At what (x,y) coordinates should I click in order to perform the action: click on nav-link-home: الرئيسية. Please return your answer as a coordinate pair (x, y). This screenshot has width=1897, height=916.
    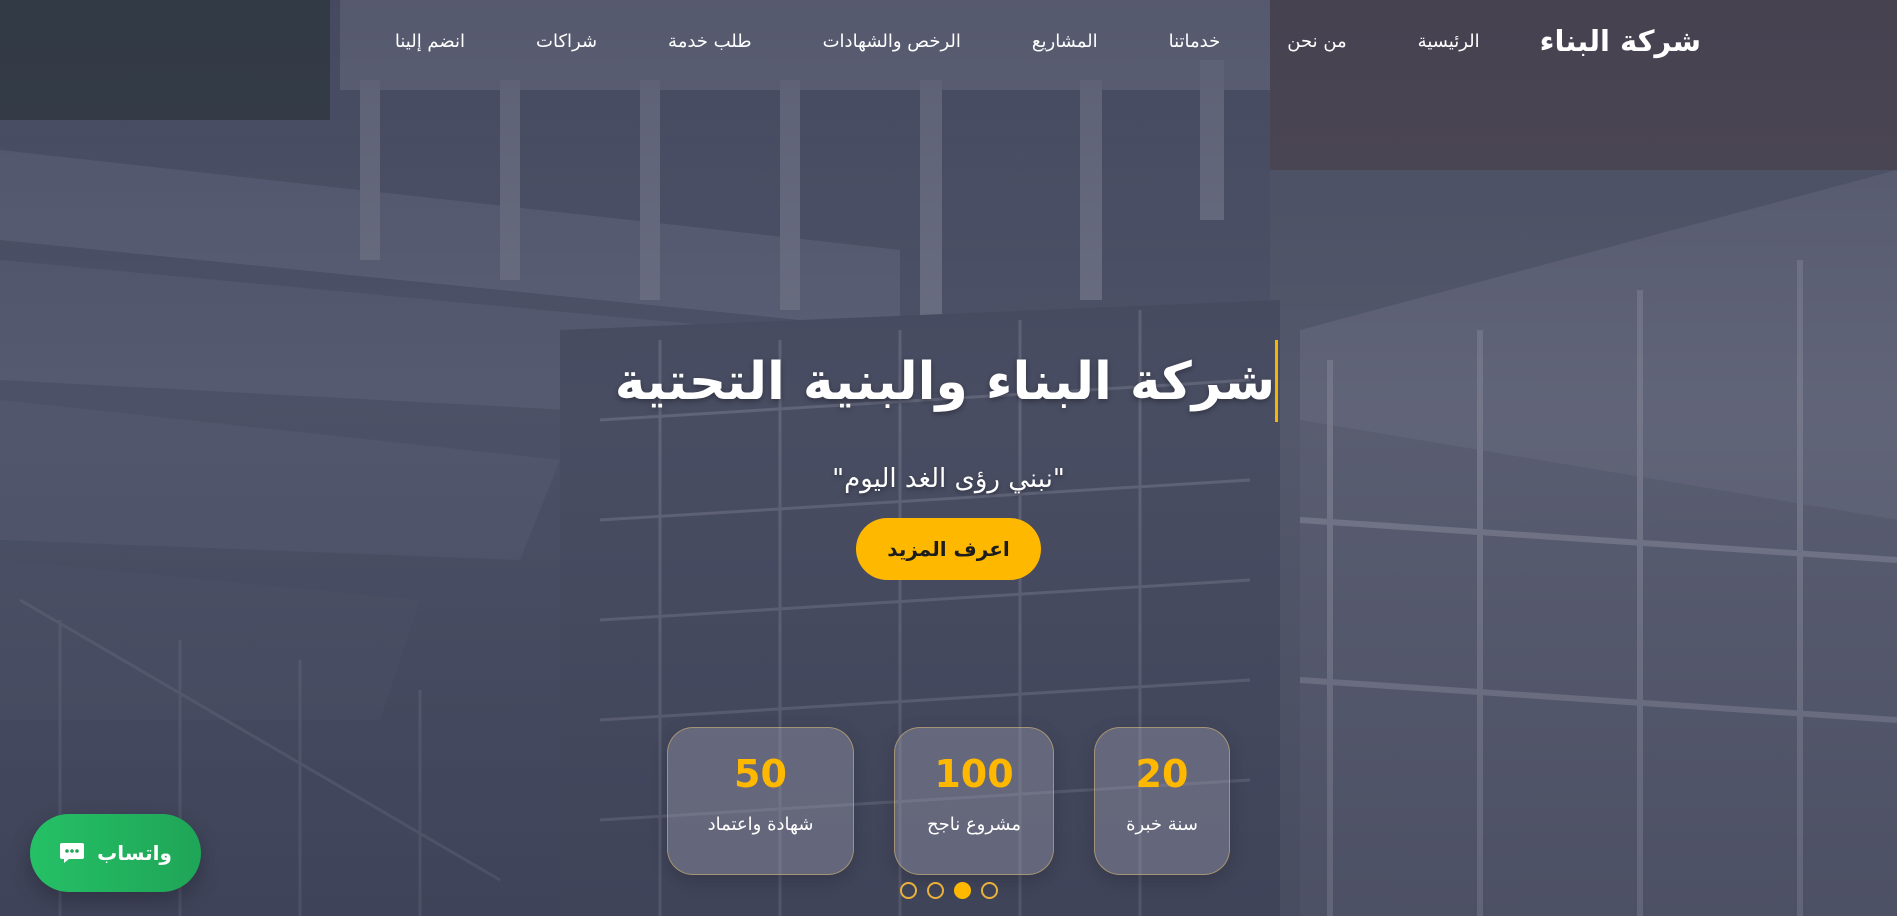
    Looking at the image, I should click on (1449, 41).